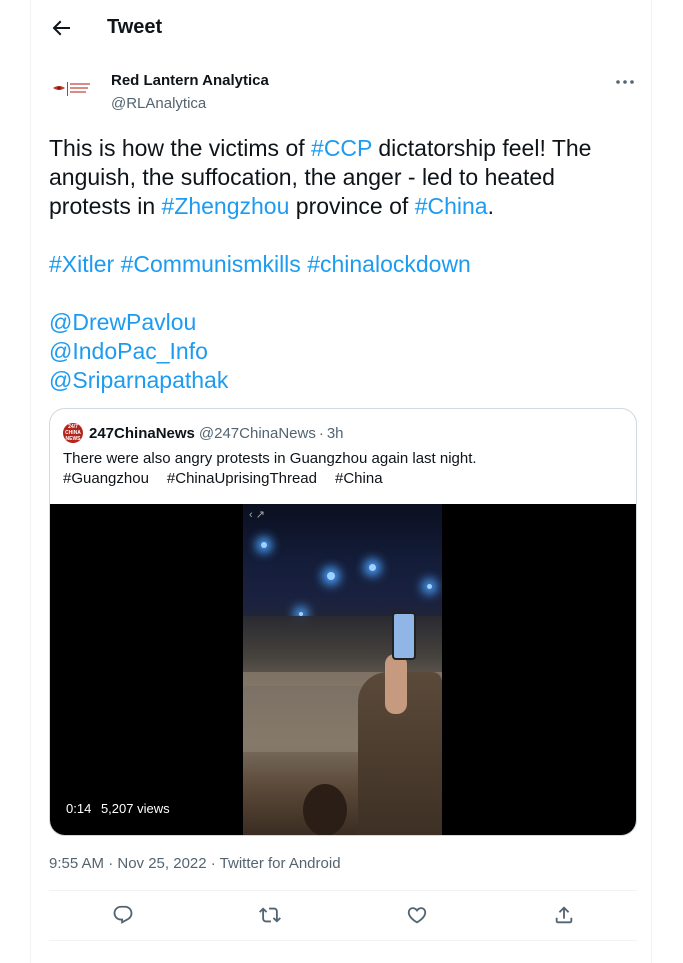 This screenshot has width=683, height=963. I want to click on page-title: Tweet, so click(135, 27).